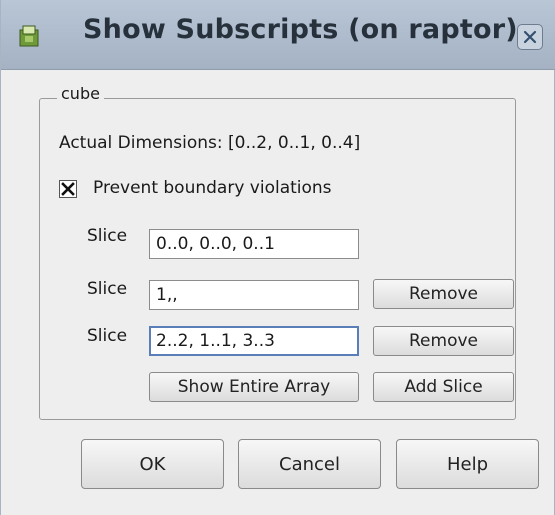  What do you see at coordinates (152, 464) in the screenshot?
I see `ok-button: OK` at bounding box center [152, 464].